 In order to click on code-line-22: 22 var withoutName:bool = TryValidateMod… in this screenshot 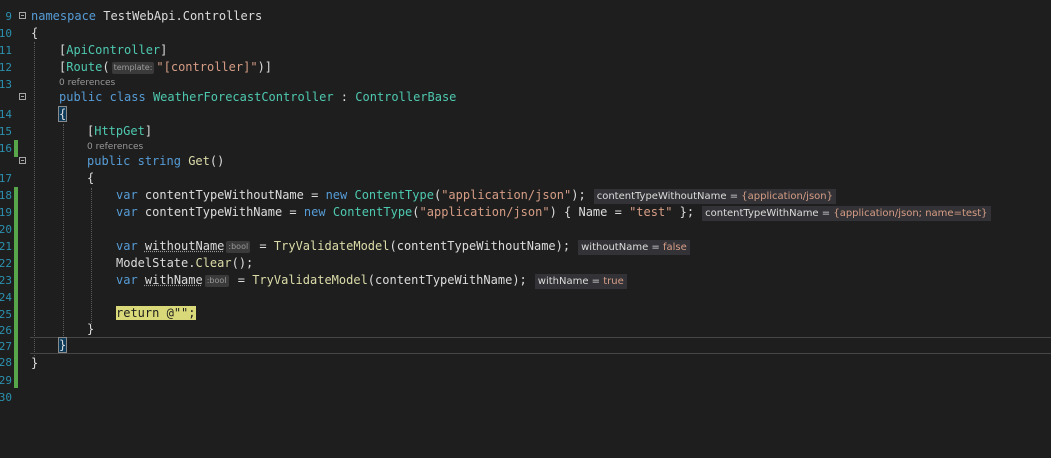, I will do `click(525, 263)`.